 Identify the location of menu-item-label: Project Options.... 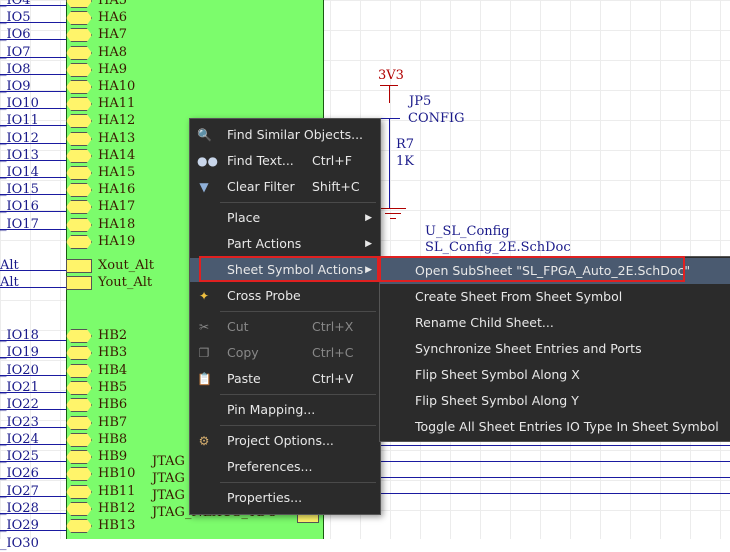
(280, 440).